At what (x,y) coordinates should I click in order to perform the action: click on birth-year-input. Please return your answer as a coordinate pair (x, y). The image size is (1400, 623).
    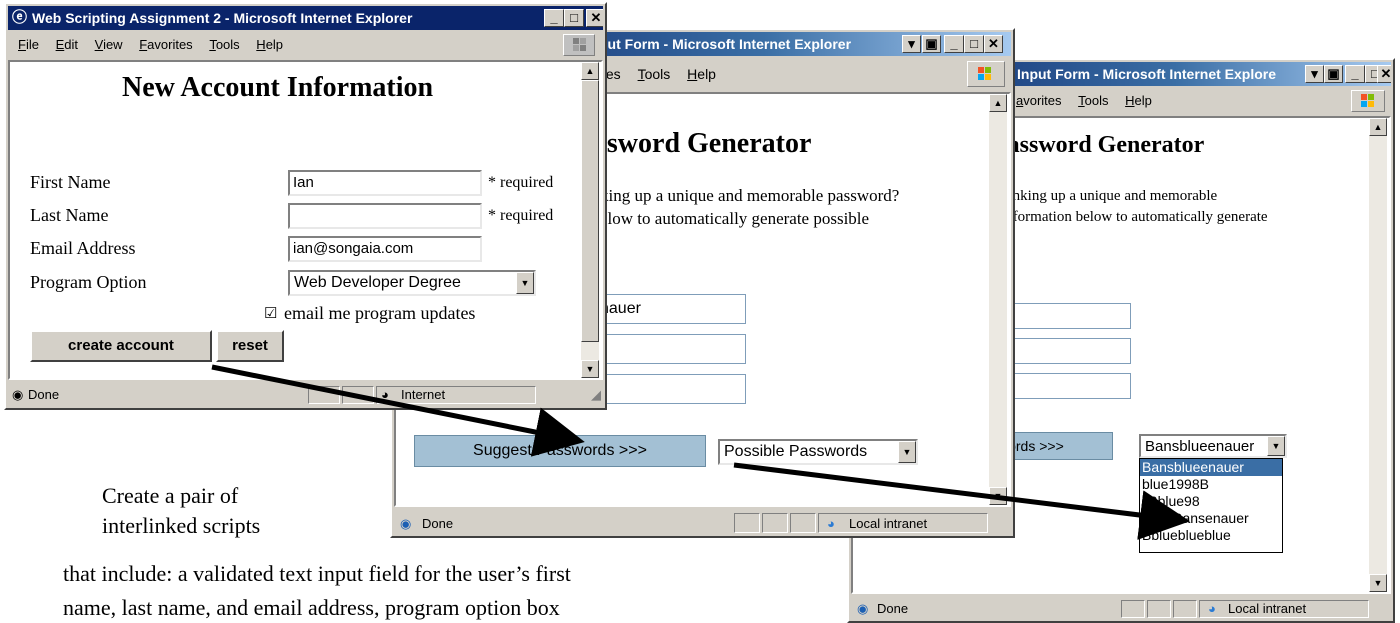
    Looking at the image, I should click on (671, 389).